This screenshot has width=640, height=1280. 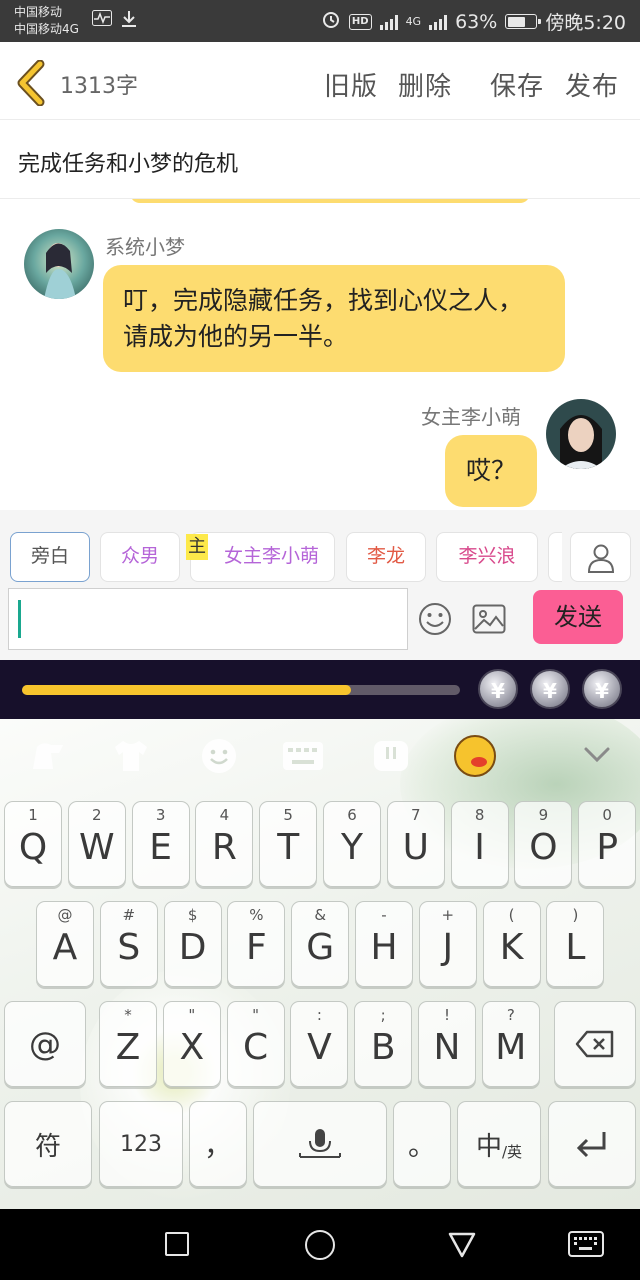 What do you see at coordinates (578, 617) in the screenshot?
I see `send-button: 发送` at bounding box center [578, 617].